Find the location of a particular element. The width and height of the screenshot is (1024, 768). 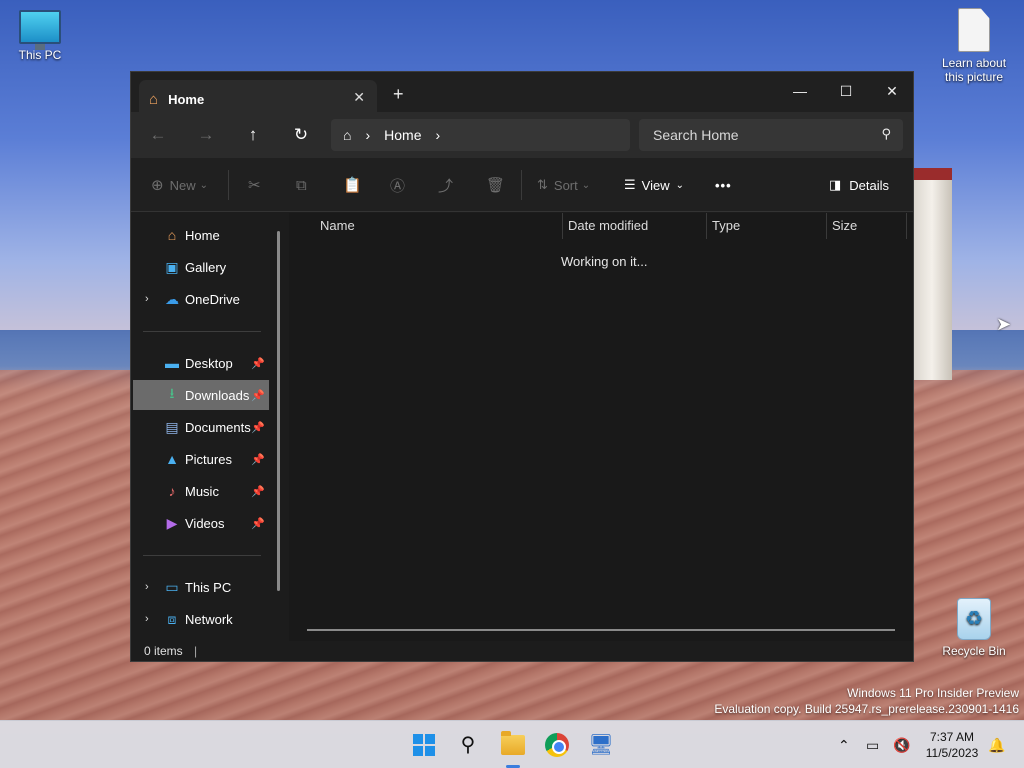

taskbar-remote-desktop: 🖥 is located at coordinates (601, 745).